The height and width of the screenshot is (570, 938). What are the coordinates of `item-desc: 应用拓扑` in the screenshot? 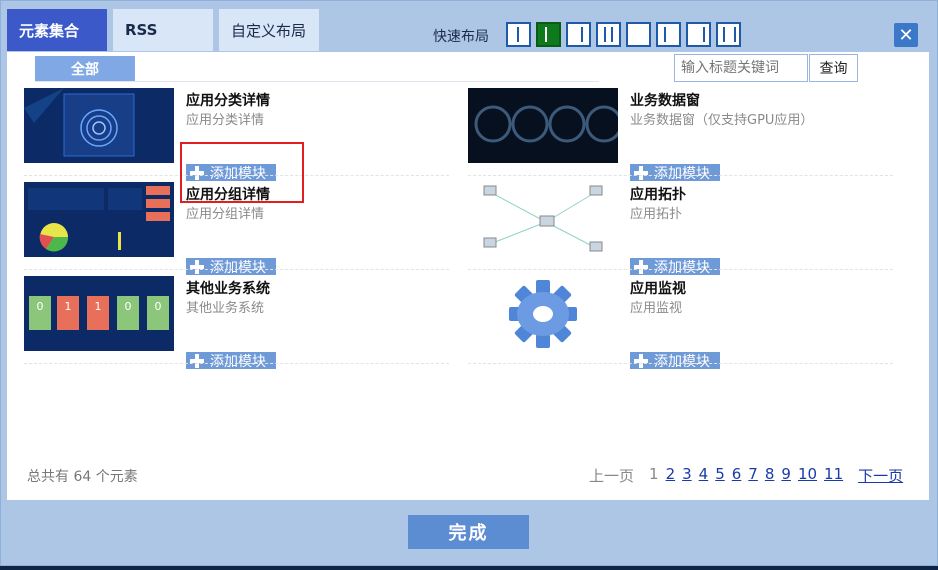 It's located at (656, 214).